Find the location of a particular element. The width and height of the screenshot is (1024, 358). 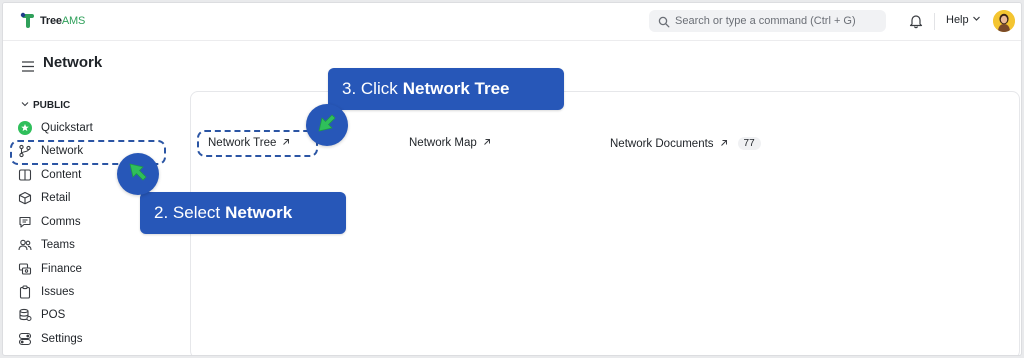

documents-count-badge: 77 is located at coordinates (749, 143).